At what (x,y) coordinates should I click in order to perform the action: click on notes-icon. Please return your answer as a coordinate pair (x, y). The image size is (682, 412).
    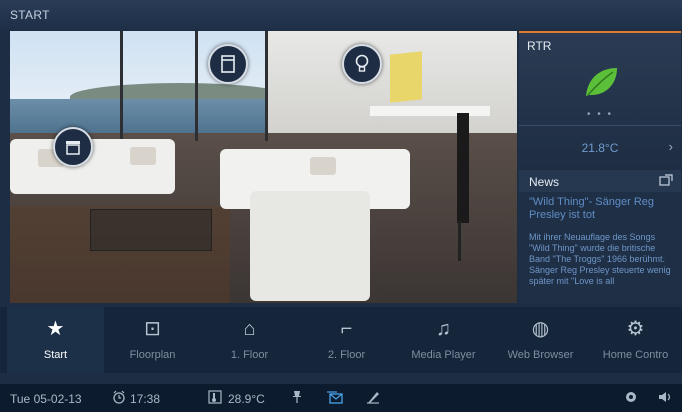
    Looking at the image, I should click on (373, 398).